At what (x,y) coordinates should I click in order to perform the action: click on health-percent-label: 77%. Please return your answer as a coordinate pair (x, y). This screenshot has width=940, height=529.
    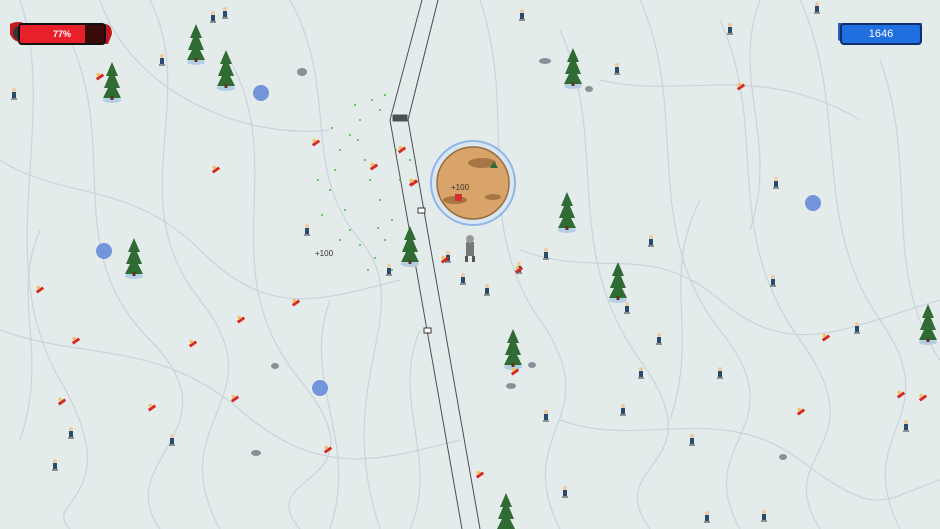
    Looking at the image, I should click on (61, 34).